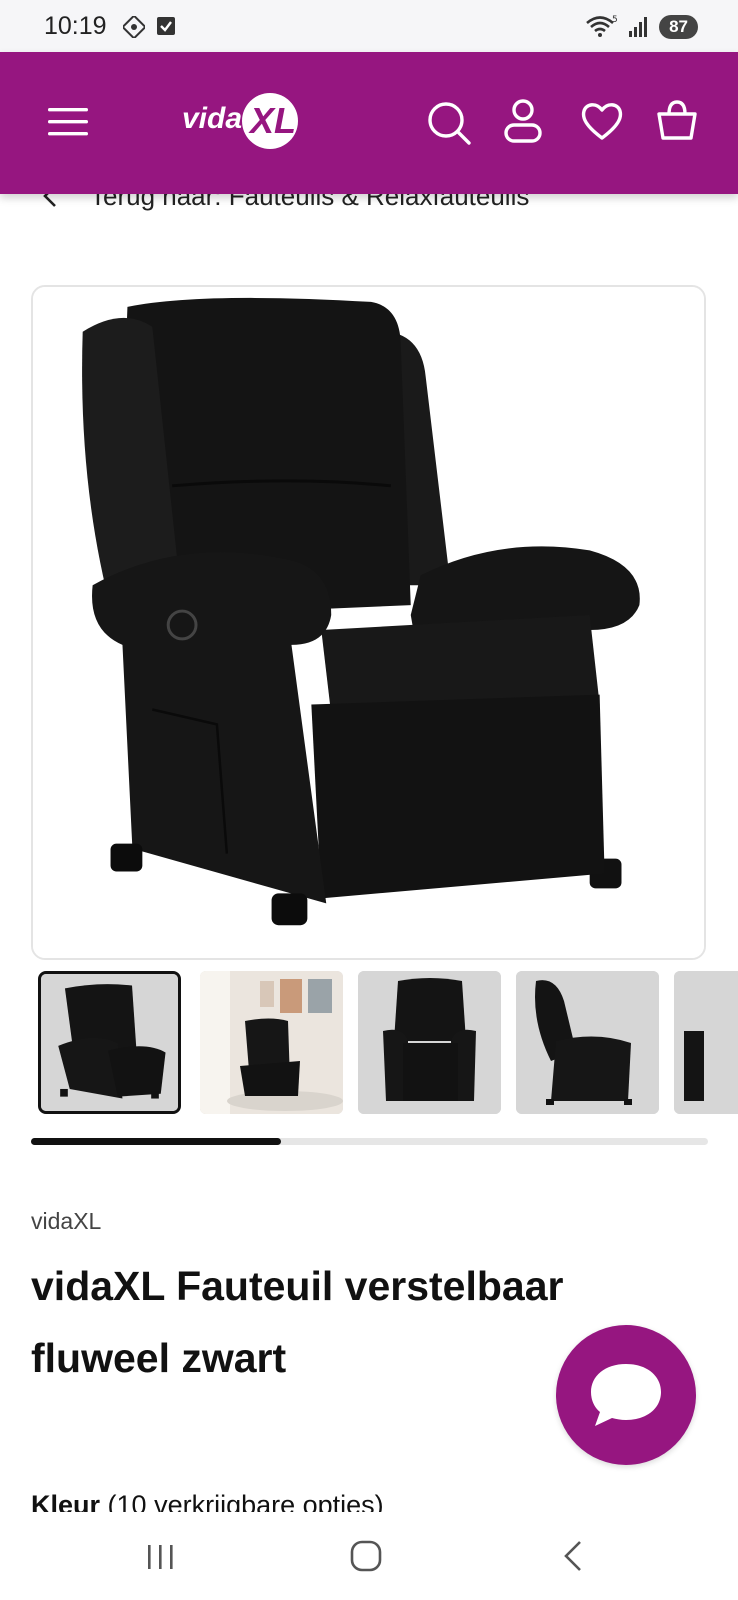 The height and width of the screenshot is (1600, 738). What do you see at coordinates (449, 123) in the screenshot?
I see `search-icon` at bounding box center [449, 123].